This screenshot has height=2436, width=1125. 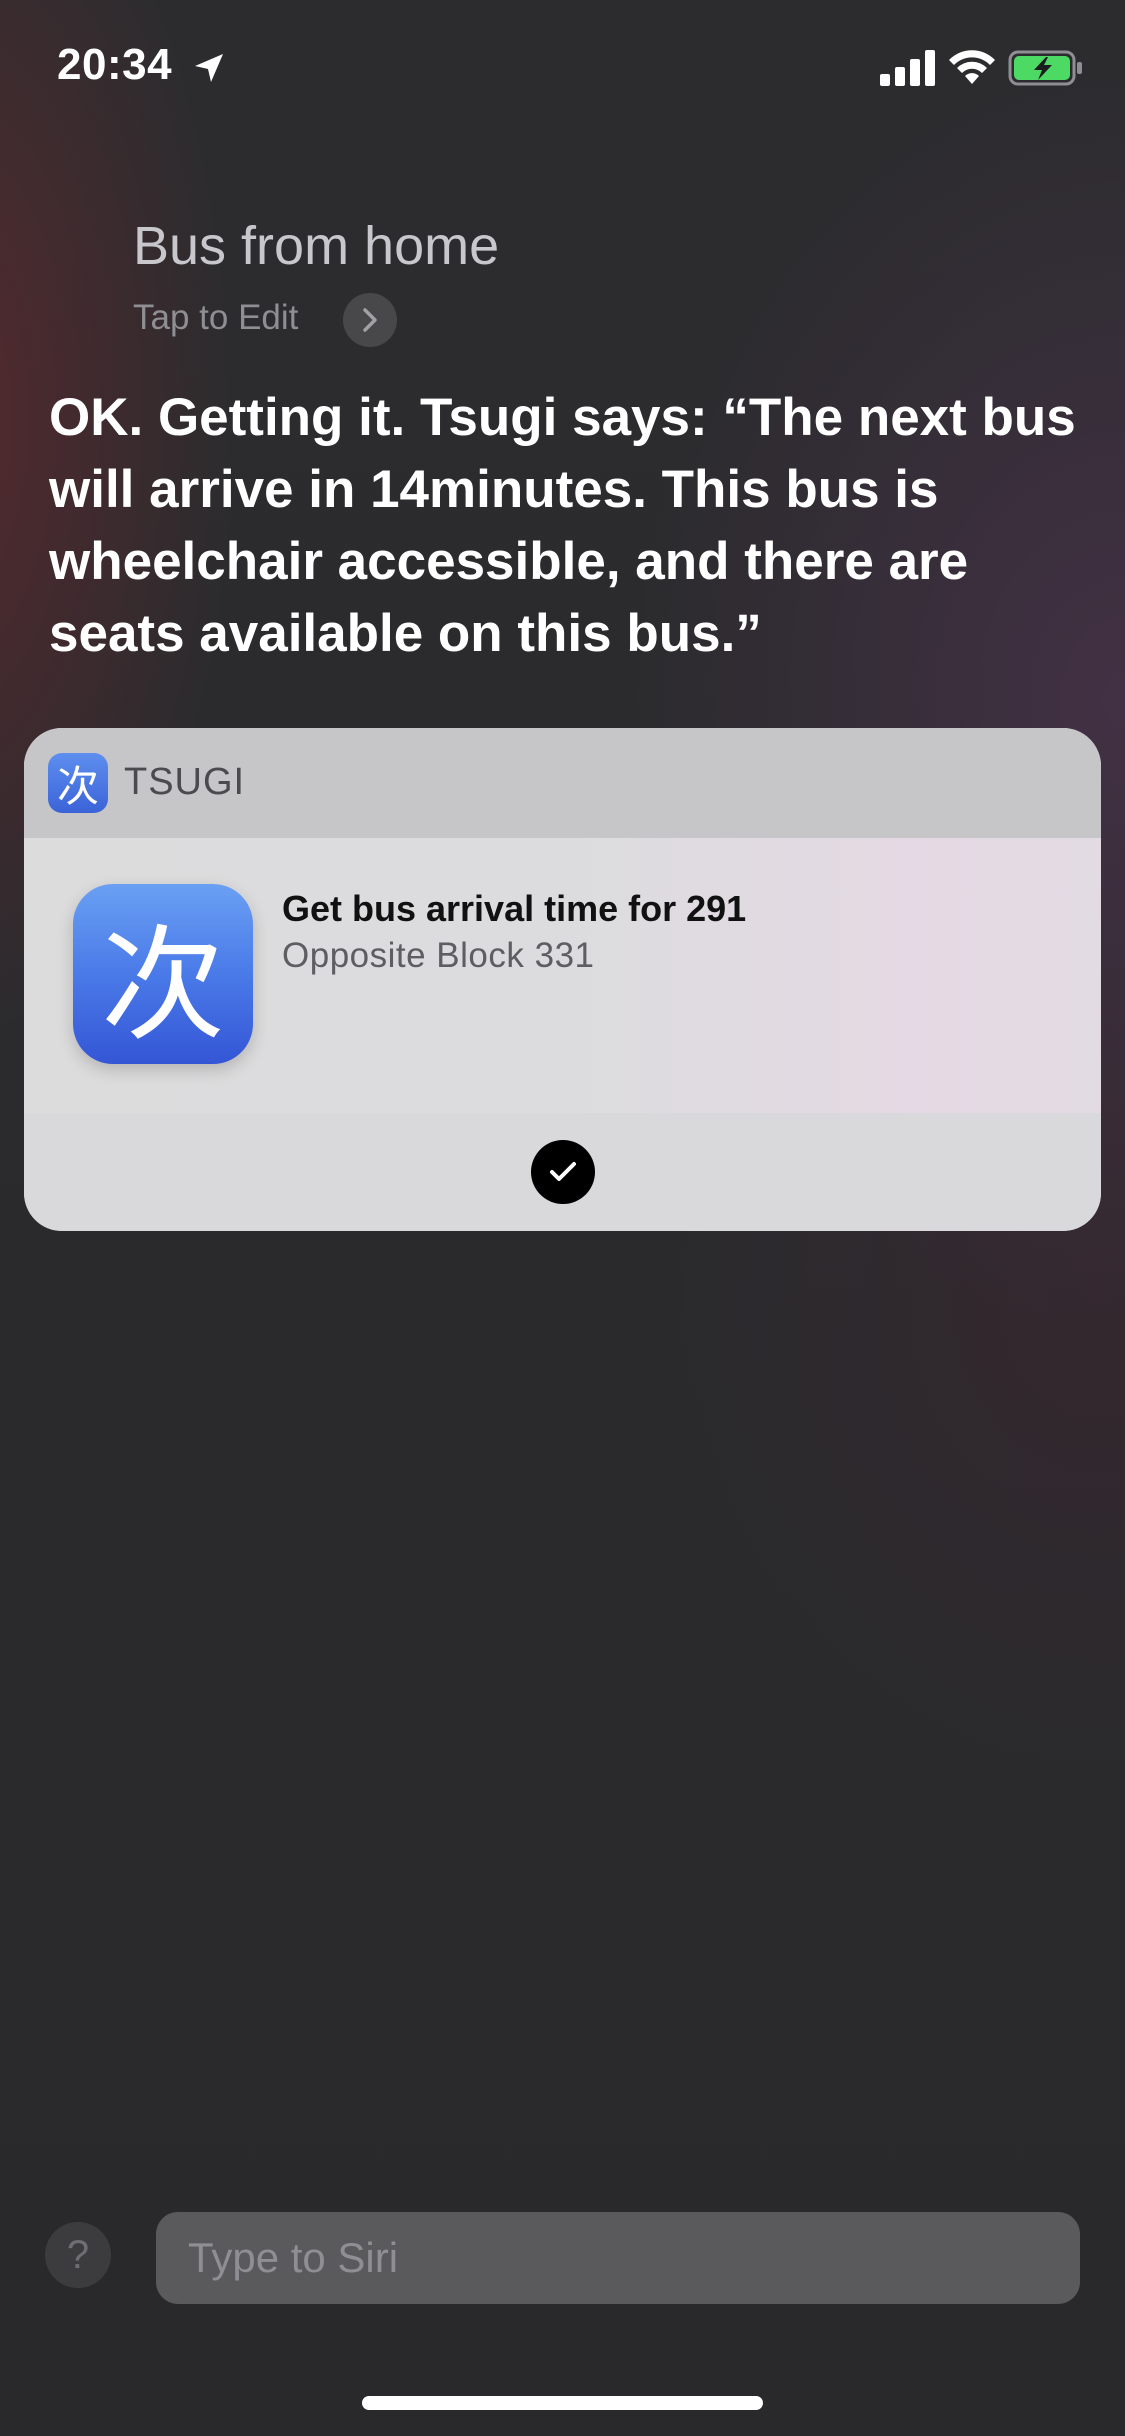 What do you see at coordinates (115, 64) in the screenshot?
I see `status-time: 20:34` at bounding box center [115, 64].